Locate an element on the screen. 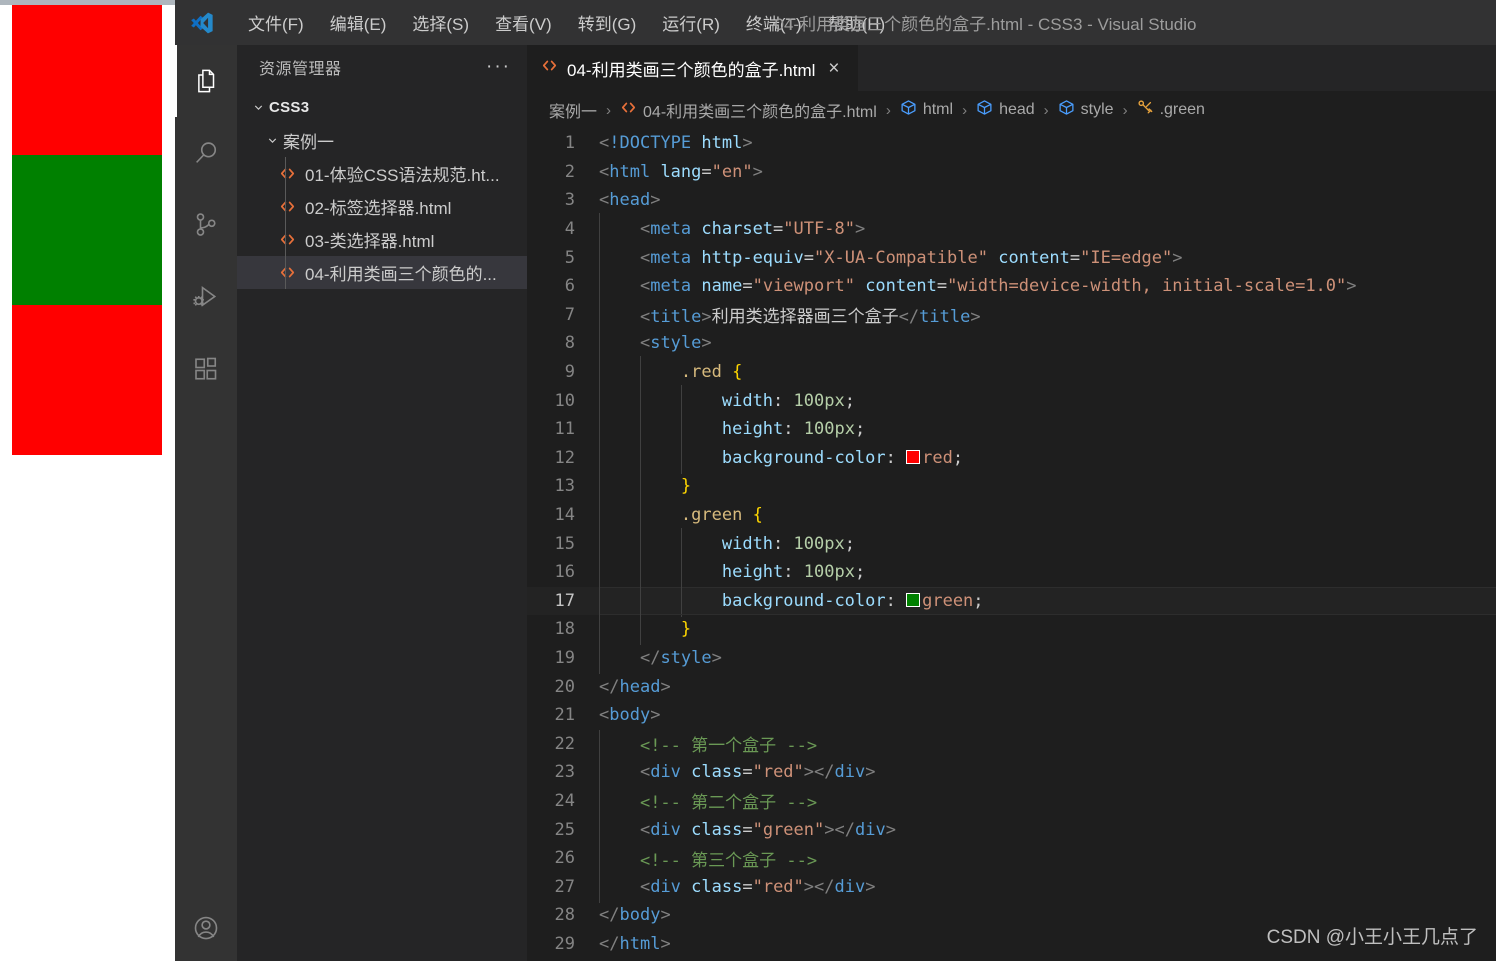  code-token: </ is located at coordinates (909, 317).